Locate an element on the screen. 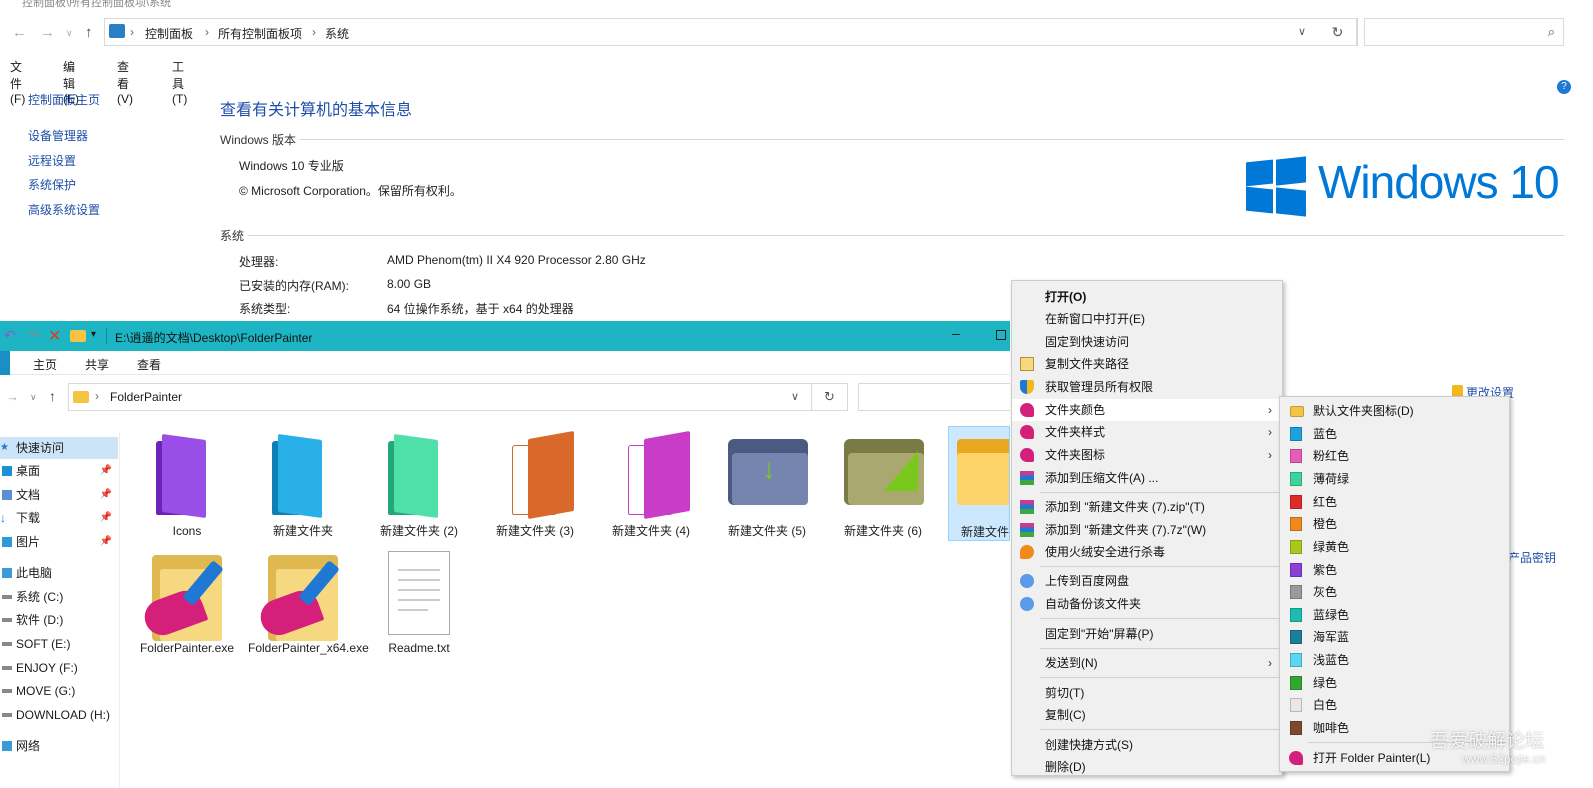 The image size is (1593, 788). up-arrow-icon: ↑ is located at coordinates (89, 32).